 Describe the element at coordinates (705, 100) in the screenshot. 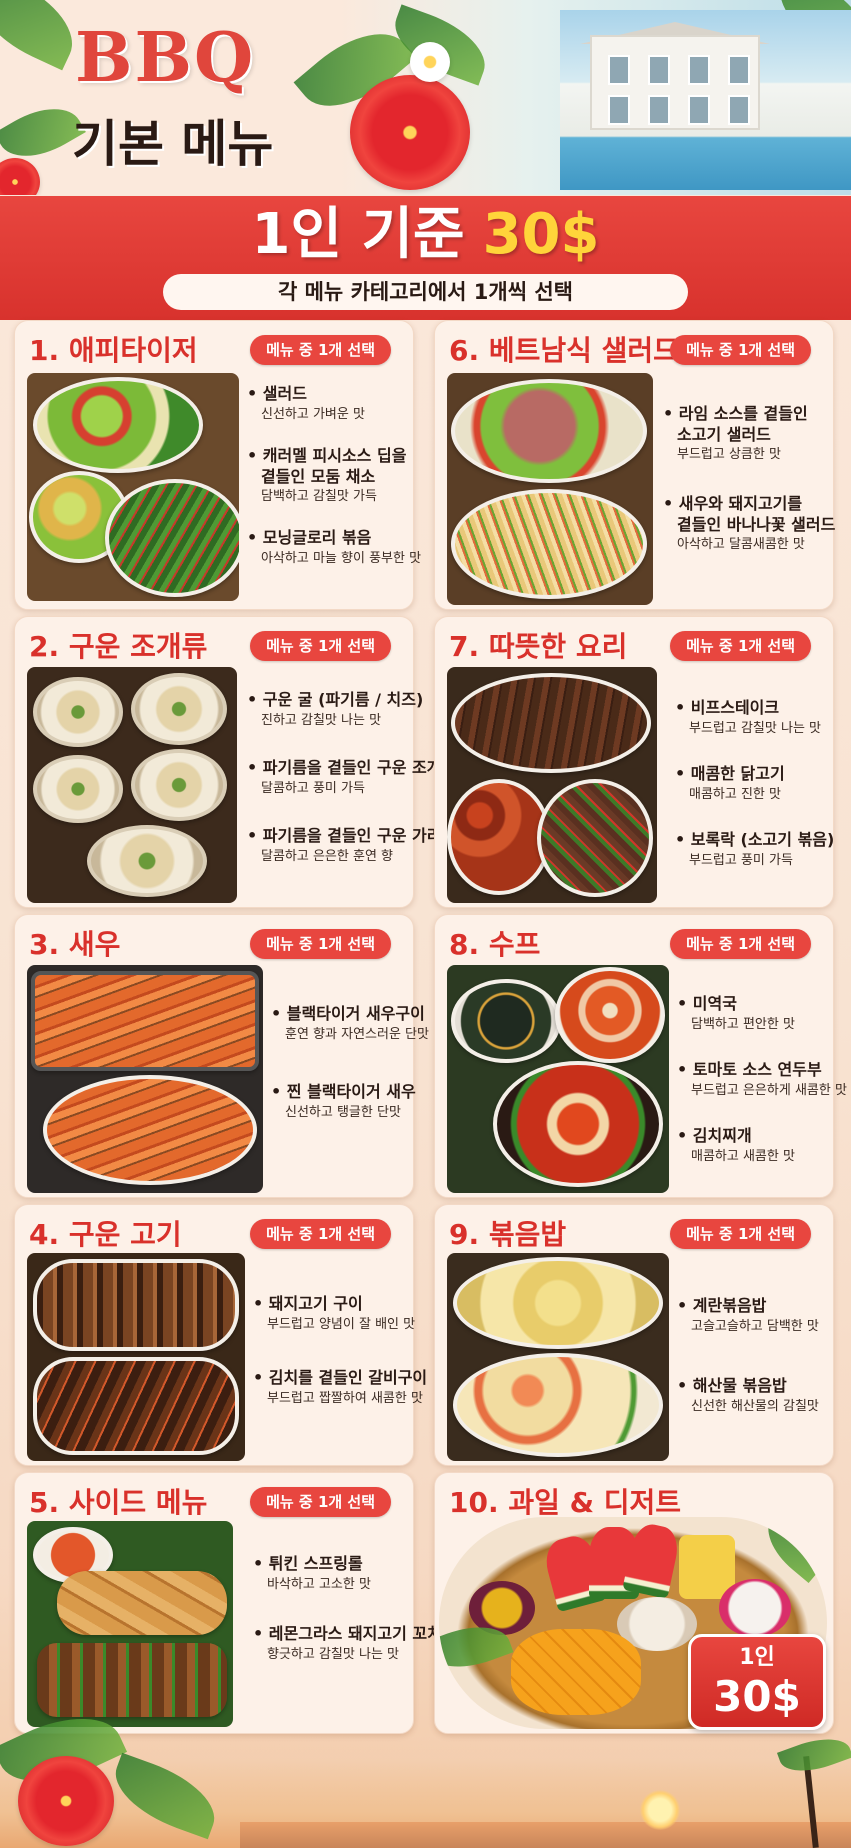

I see `villa-image` at that location.